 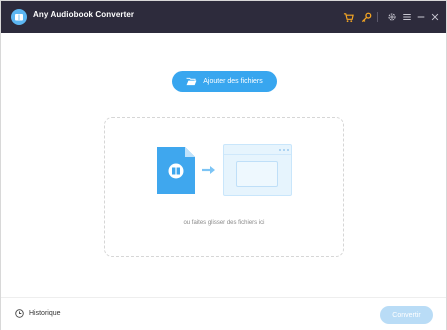 What do you see at coordinates (19, 313) in the screenshot?
I see `clock-icon` at bounding box center [19, 313].